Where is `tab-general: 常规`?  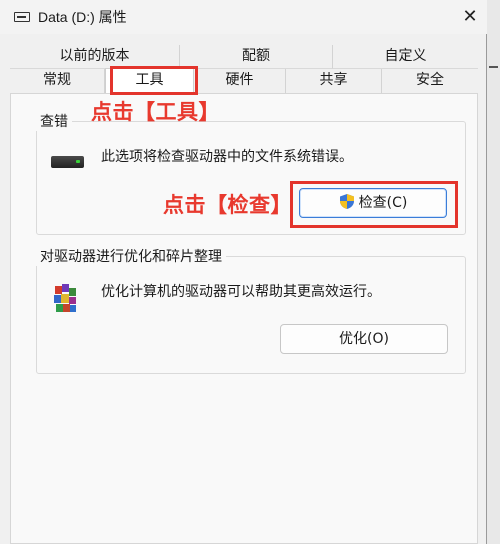 tab-general: 常规 is located at coordinates (57, 81).